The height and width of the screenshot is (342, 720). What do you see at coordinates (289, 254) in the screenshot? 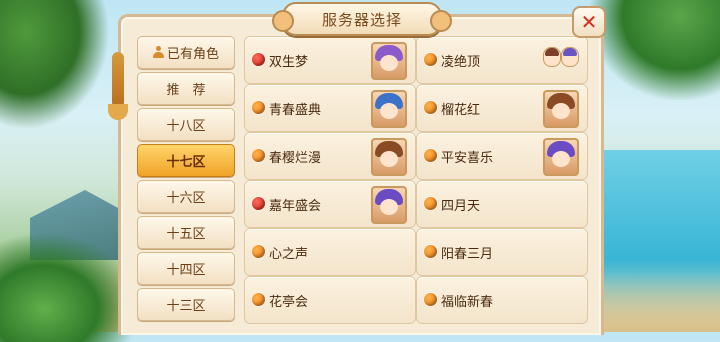
I see `server-name: 心之声` at bounding box center [289, 254].